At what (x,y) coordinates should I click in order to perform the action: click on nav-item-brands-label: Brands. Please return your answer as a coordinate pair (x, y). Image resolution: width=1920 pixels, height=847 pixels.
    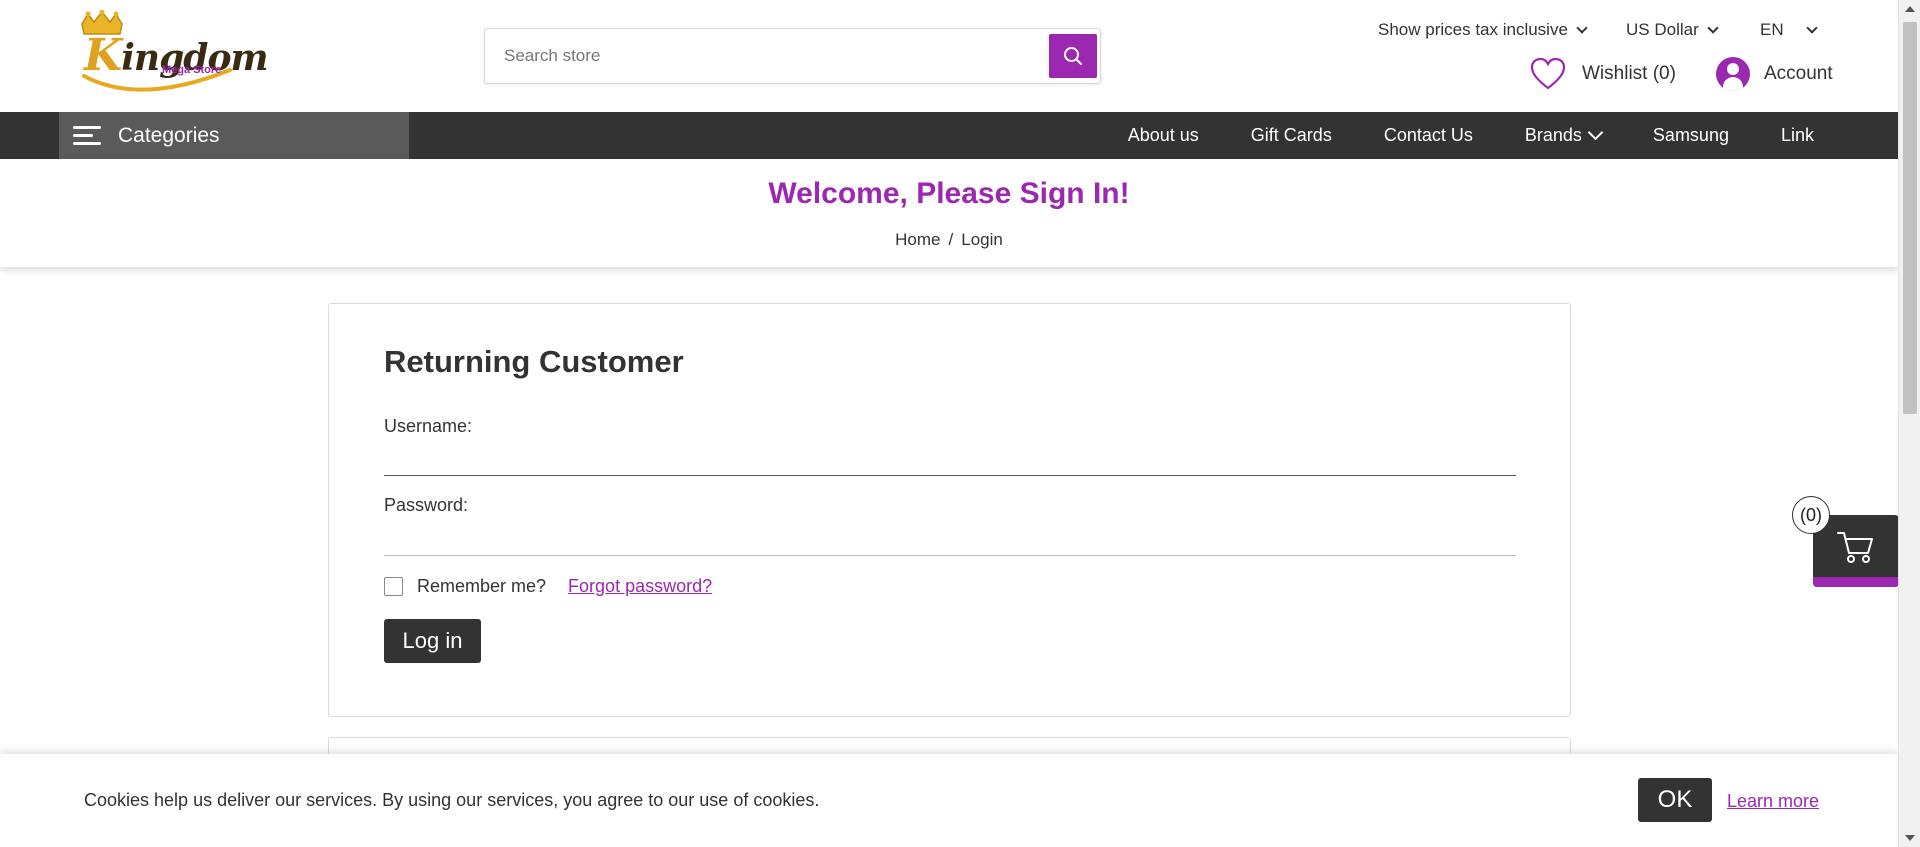
    Looking at the image, I should click on (1553, 135).